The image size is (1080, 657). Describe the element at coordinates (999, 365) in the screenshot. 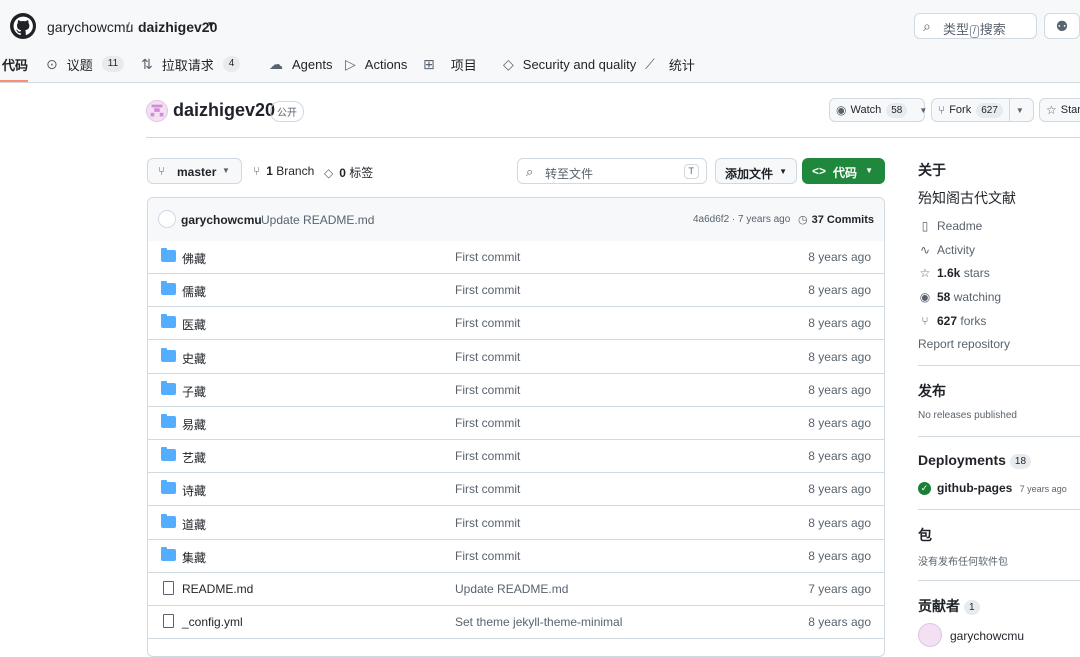

I see `divider` at that location.